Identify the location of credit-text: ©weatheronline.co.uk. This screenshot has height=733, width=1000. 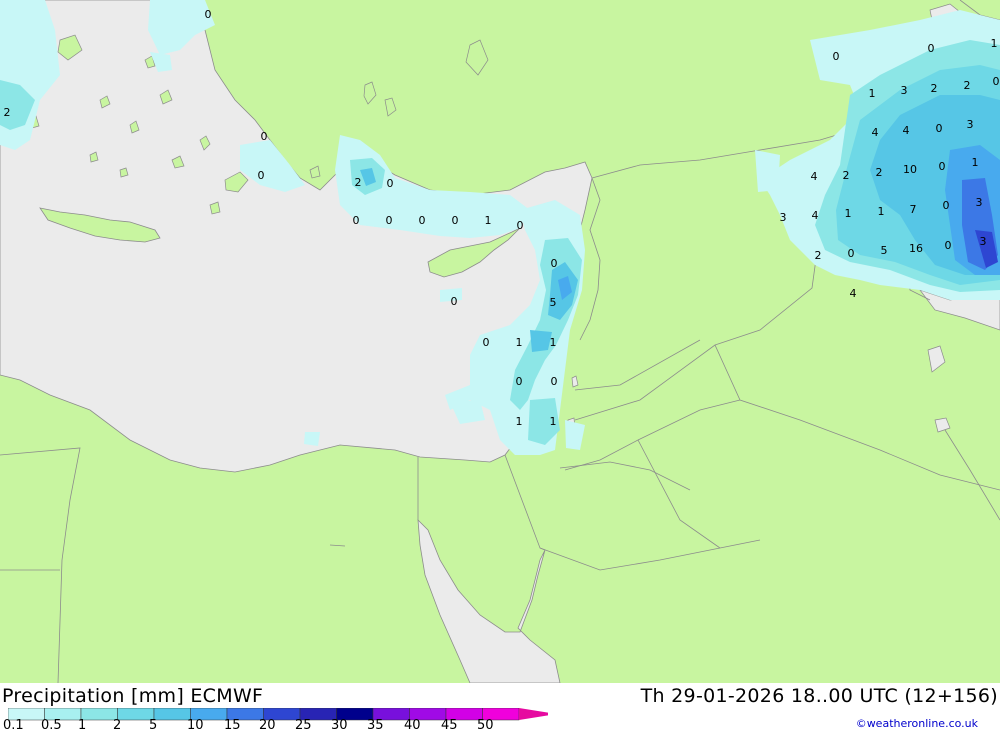
(916, 723).